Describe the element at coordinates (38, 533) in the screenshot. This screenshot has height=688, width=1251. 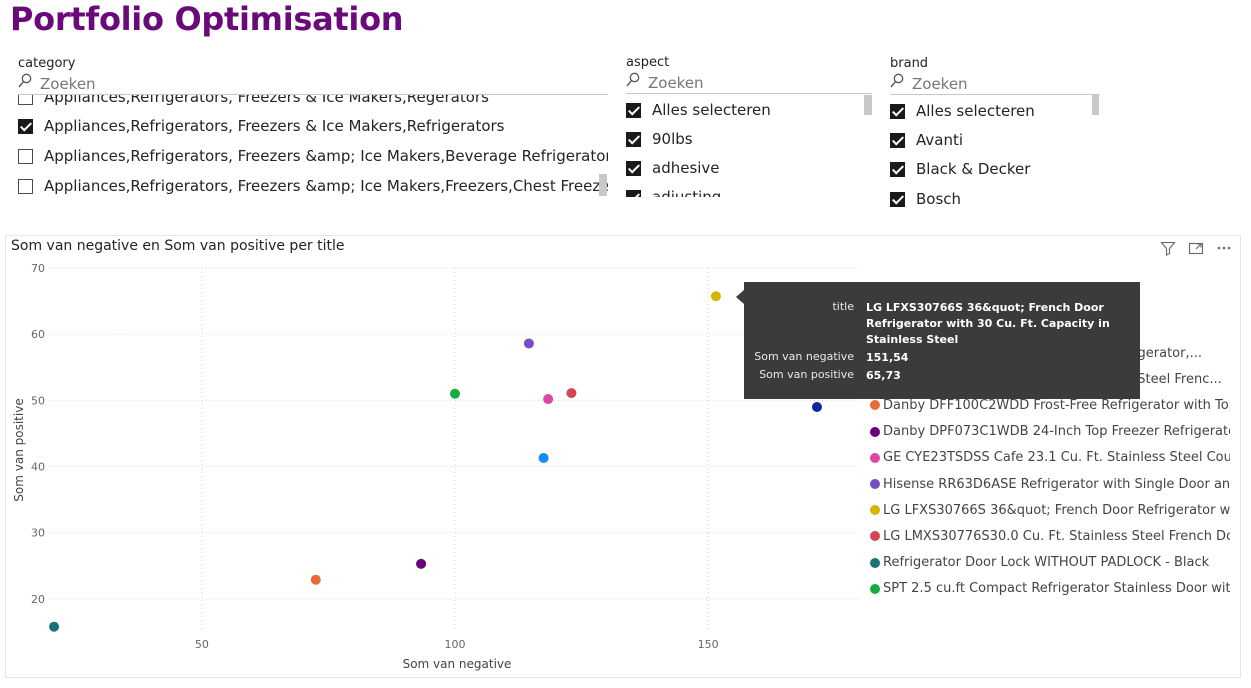
I see `y-tick-label: 30` at that location.